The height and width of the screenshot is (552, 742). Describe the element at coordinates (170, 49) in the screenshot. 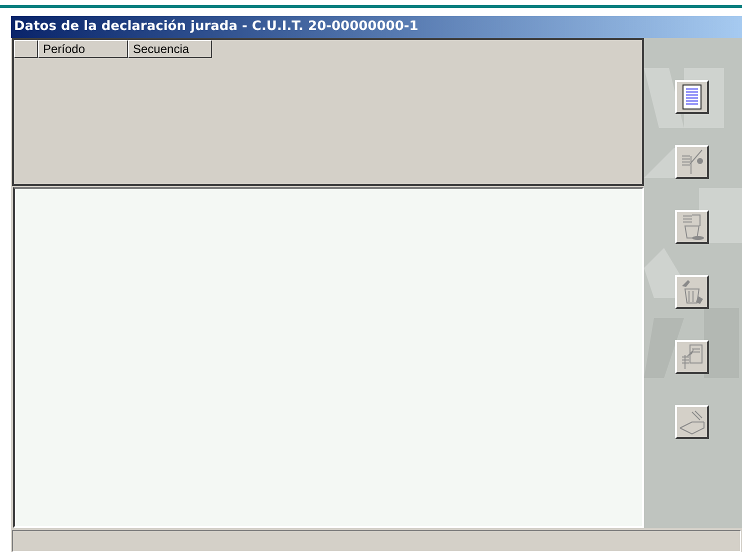

I see `column-header: Secuencia` at that location.